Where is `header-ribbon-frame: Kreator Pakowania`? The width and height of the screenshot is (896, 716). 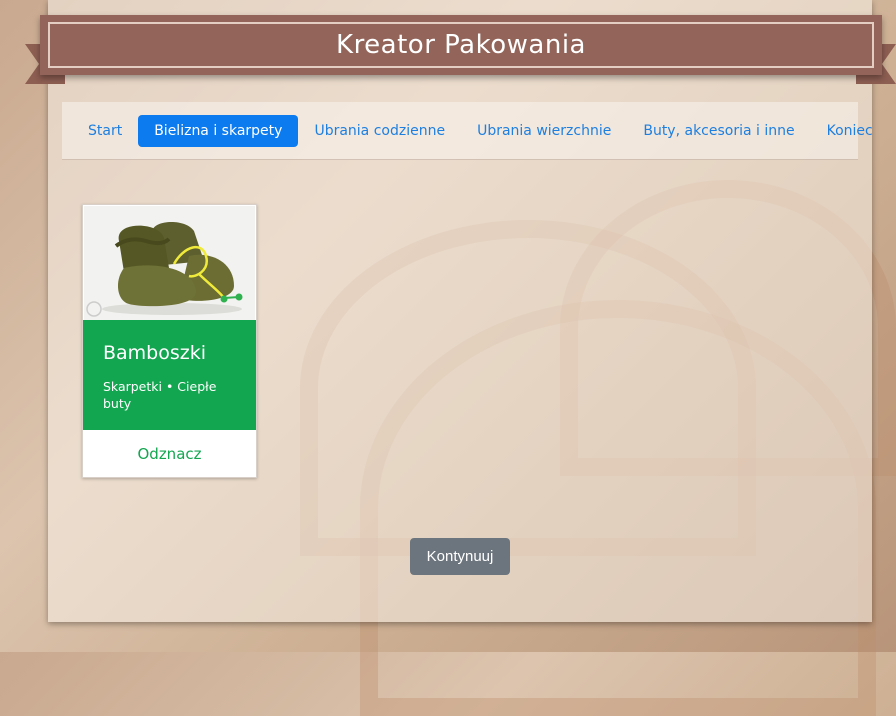
header-ribbon-frame: Kreator Pakowania is located at coordinates (461, 45).